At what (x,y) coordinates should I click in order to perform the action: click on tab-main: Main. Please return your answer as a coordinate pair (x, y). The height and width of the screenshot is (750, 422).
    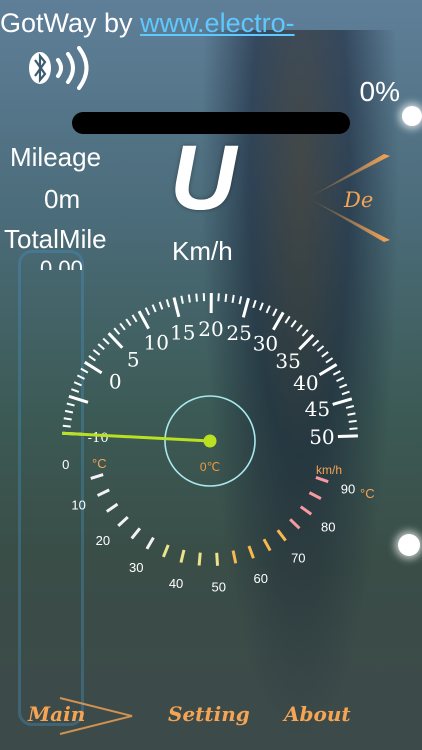
    Looking at the image, I should click on (56, 714).